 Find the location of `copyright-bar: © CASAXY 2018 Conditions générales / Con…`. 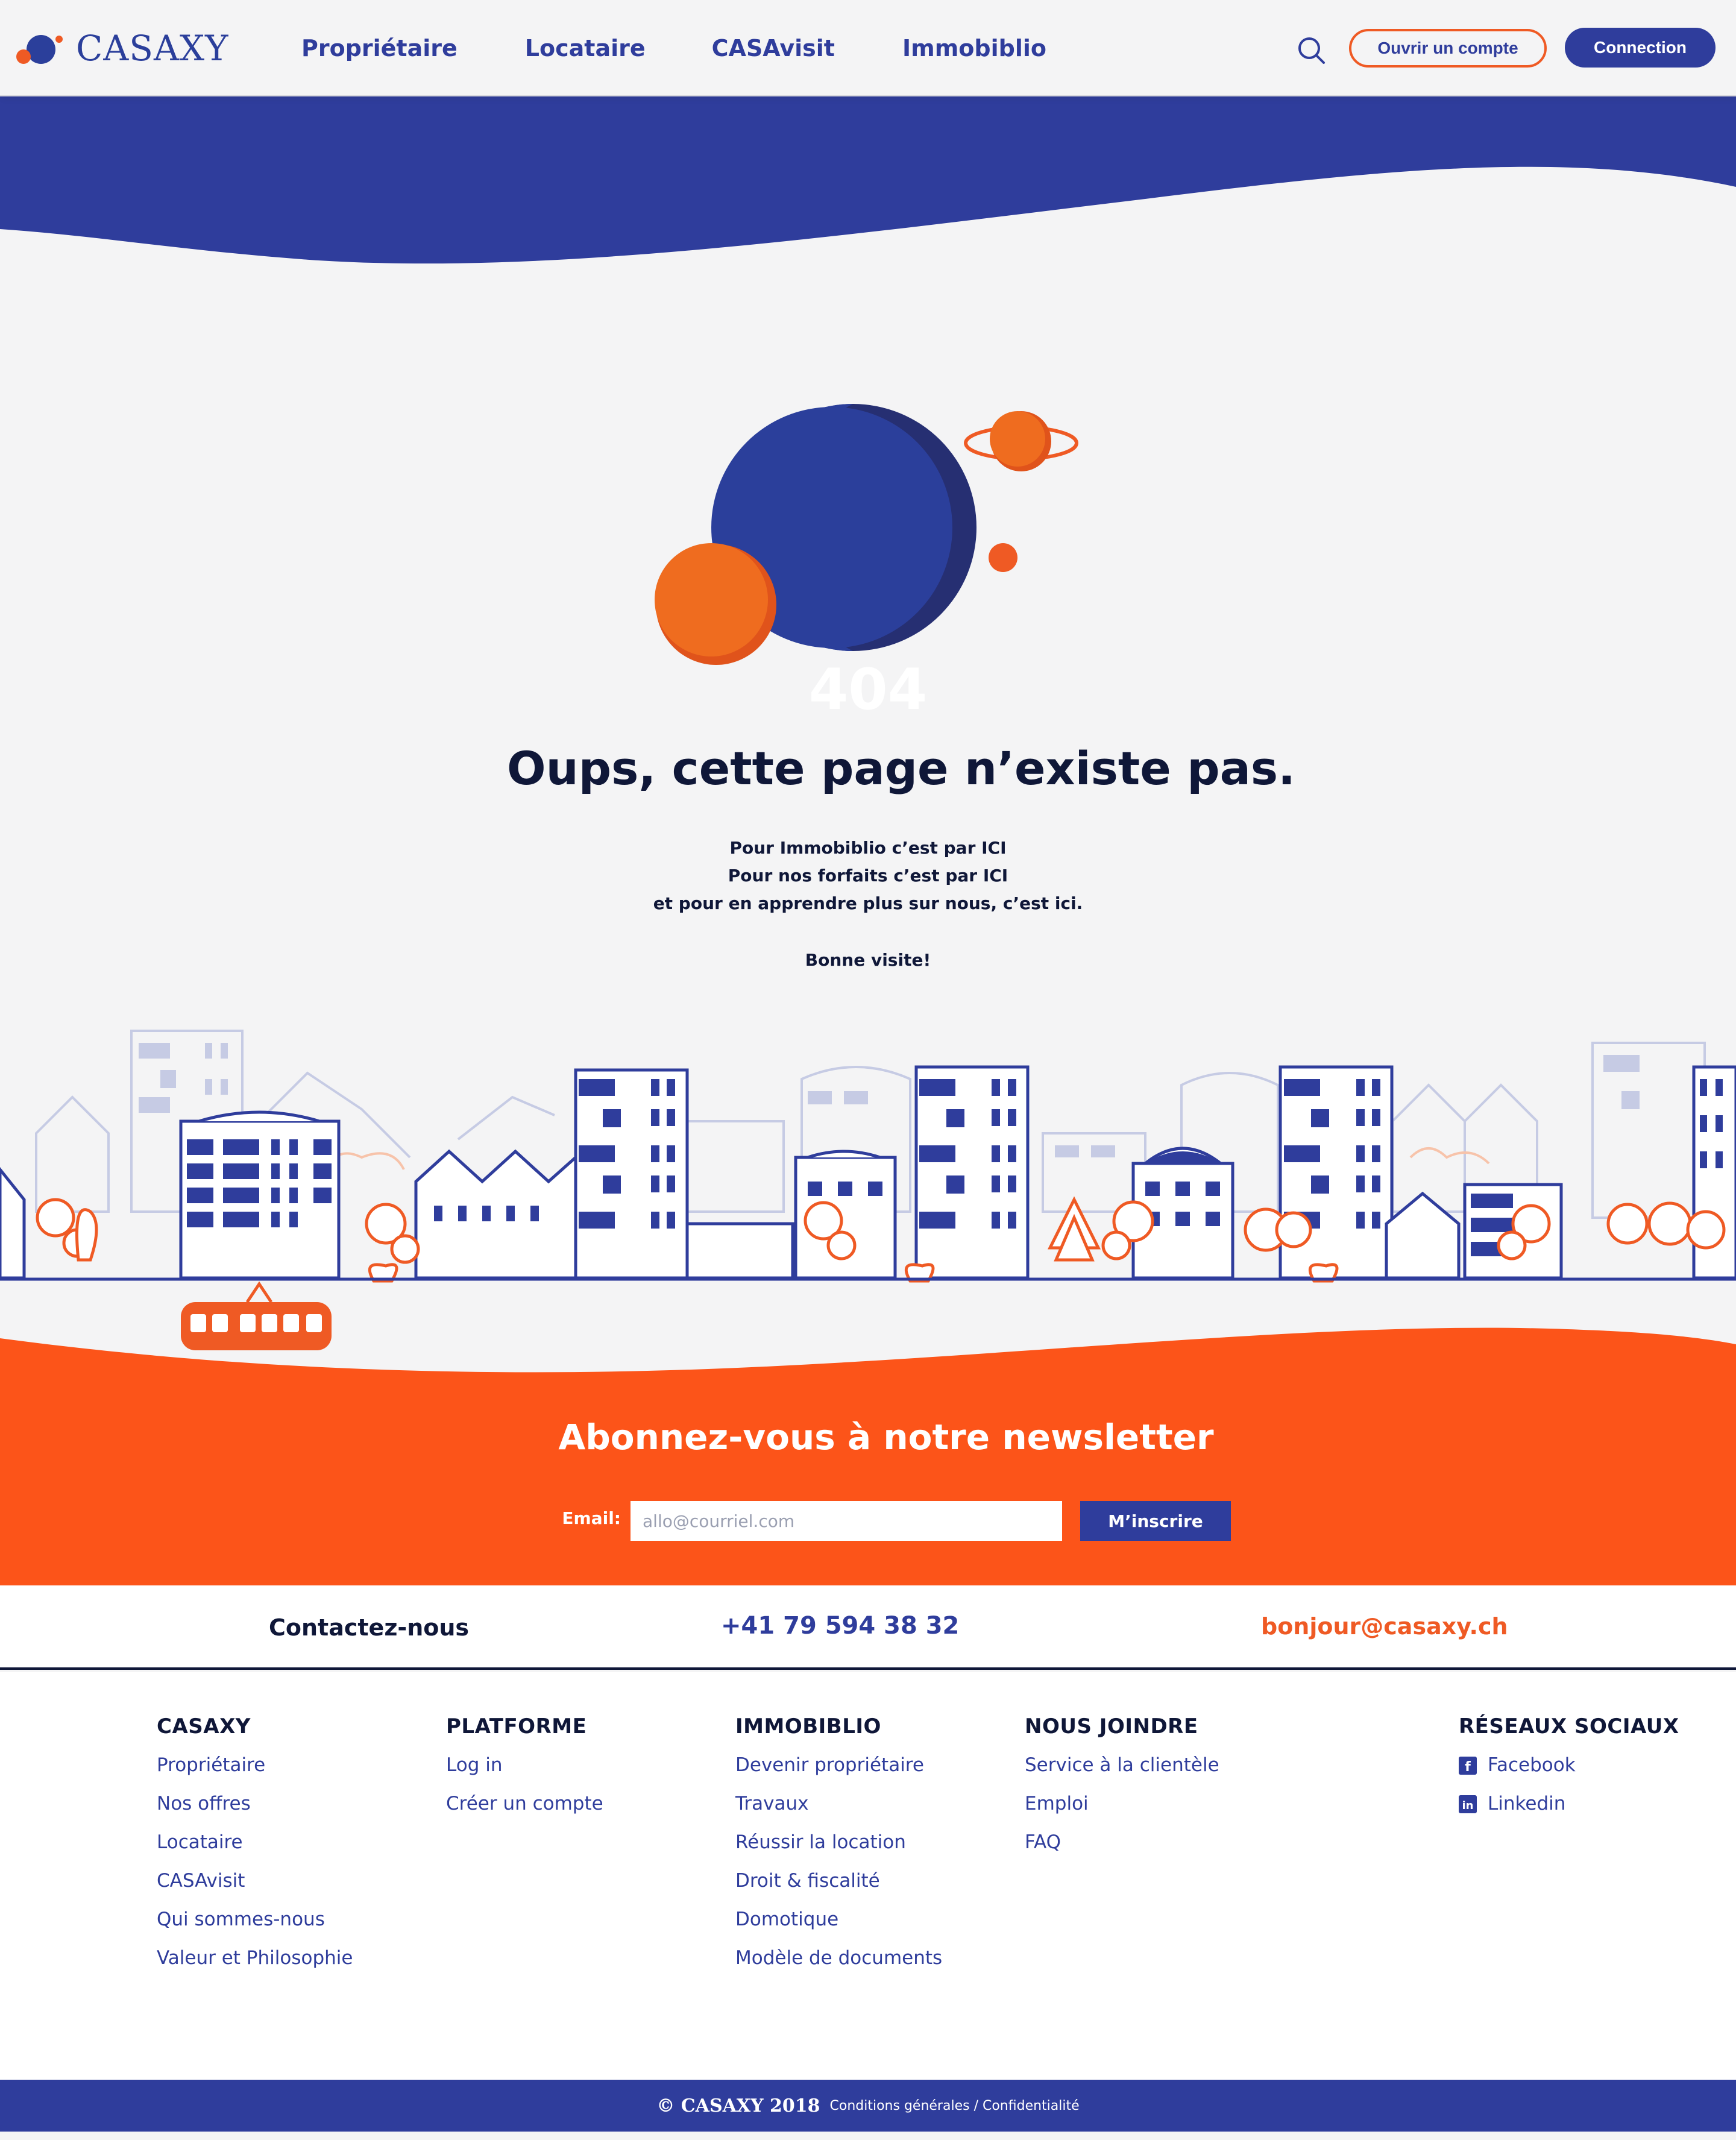

copyright-bar: © CASAXY 2018 Conditions générales / Con… is located at coordinates (868, 2106).